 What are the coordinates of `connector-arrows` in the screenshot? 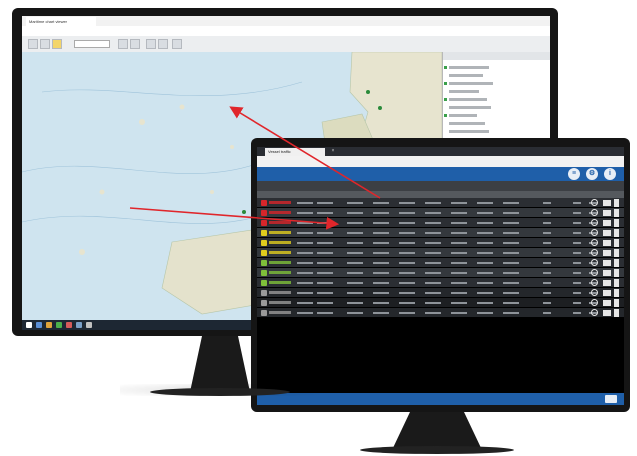 It's located at (255, 168).